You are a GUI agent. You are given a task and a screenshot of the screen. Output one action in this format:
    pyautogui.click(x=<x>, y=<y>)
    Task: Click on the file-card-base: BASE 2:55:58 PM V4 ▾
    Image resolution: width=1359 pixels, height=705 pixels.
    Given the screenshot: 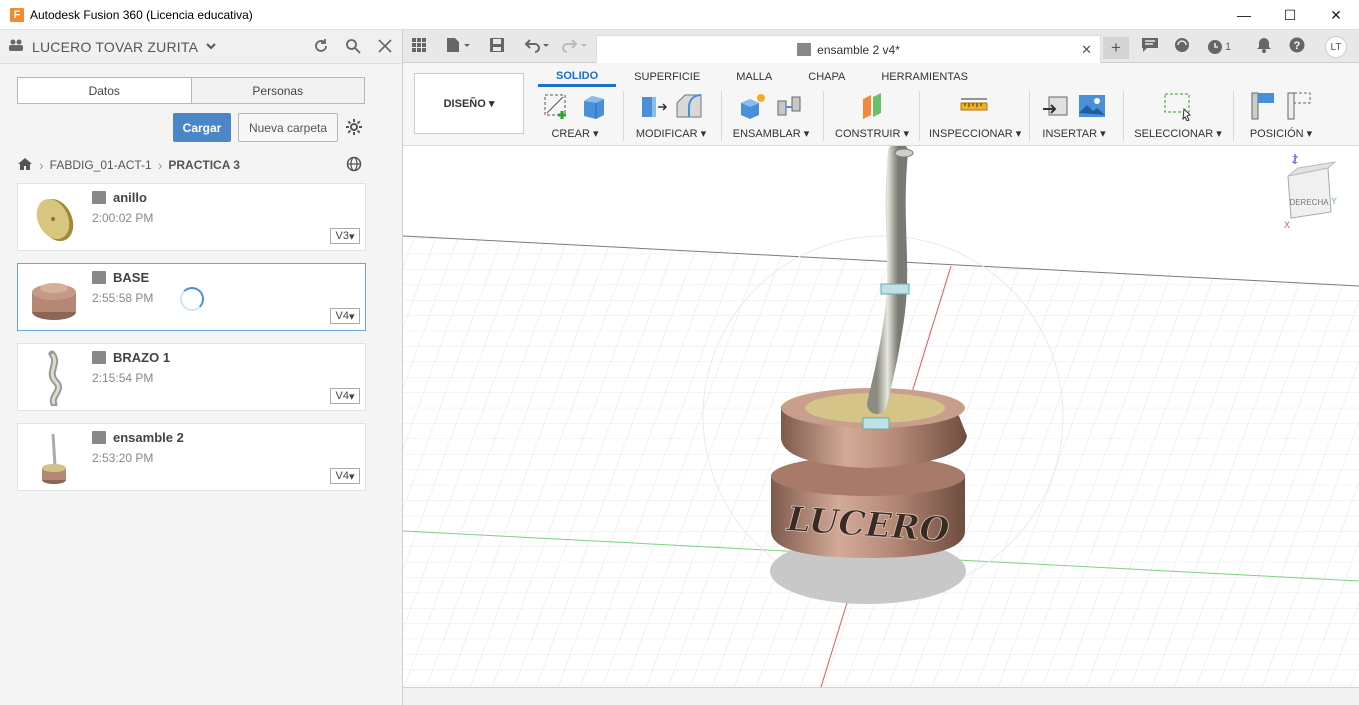 What is the action you would take?
    pyautogui.click(x=191, y=297)
    